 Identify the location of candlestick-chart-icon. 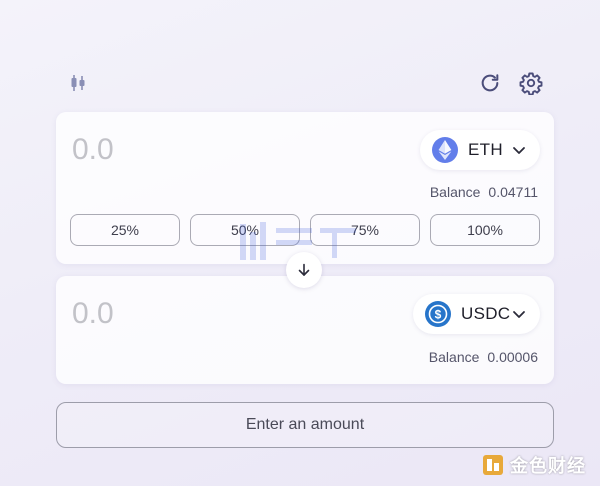
(78, 83).